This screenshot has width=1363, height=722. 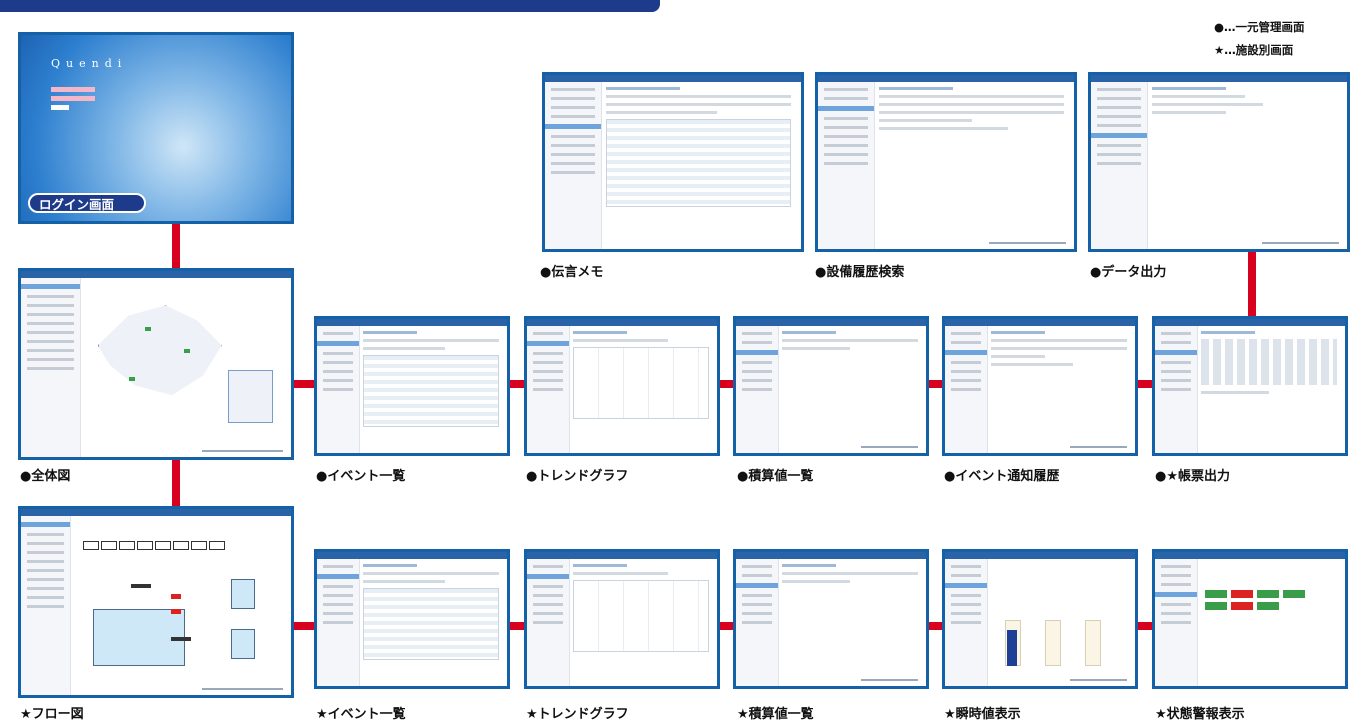 I want to click on caption-event-list: ●イベント一覧, so click(x=361, y=476).